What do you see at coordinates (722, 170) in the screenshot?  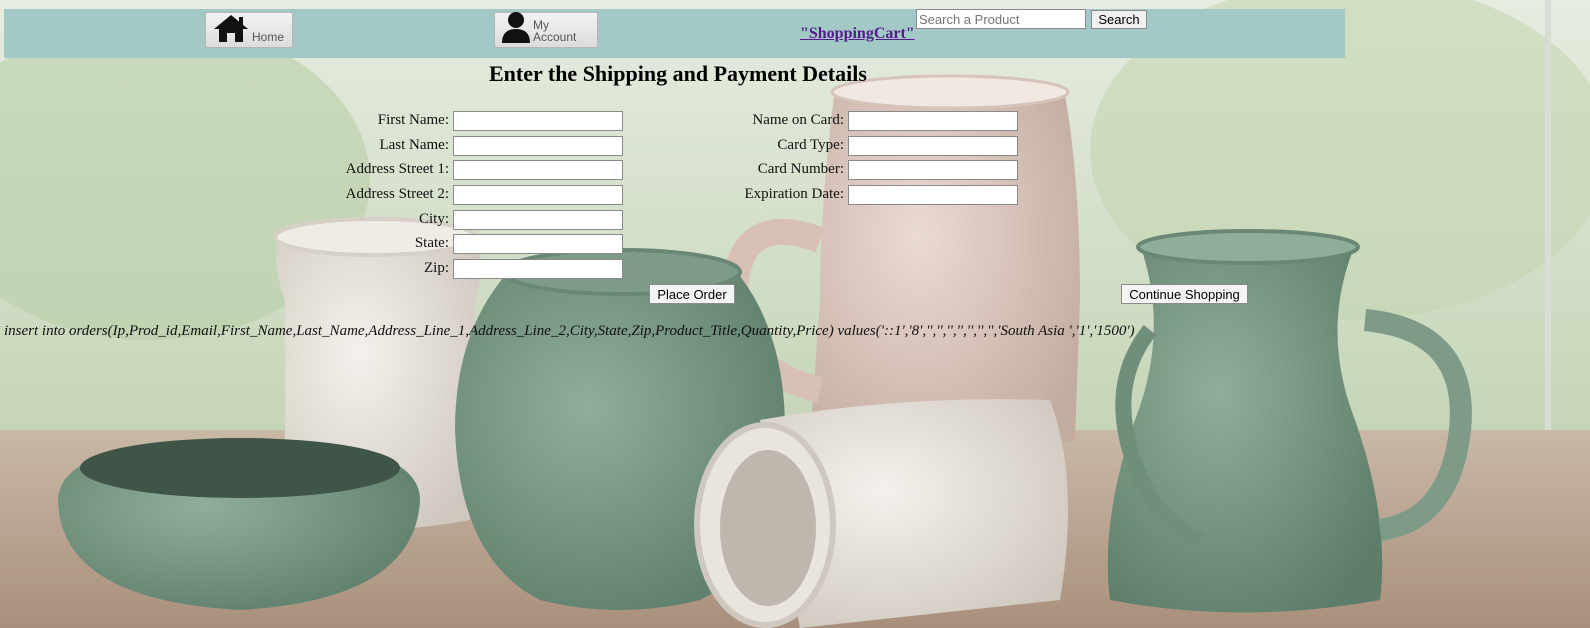 I see `card-number-row: Card Number:` at bounding box center [722, 170].